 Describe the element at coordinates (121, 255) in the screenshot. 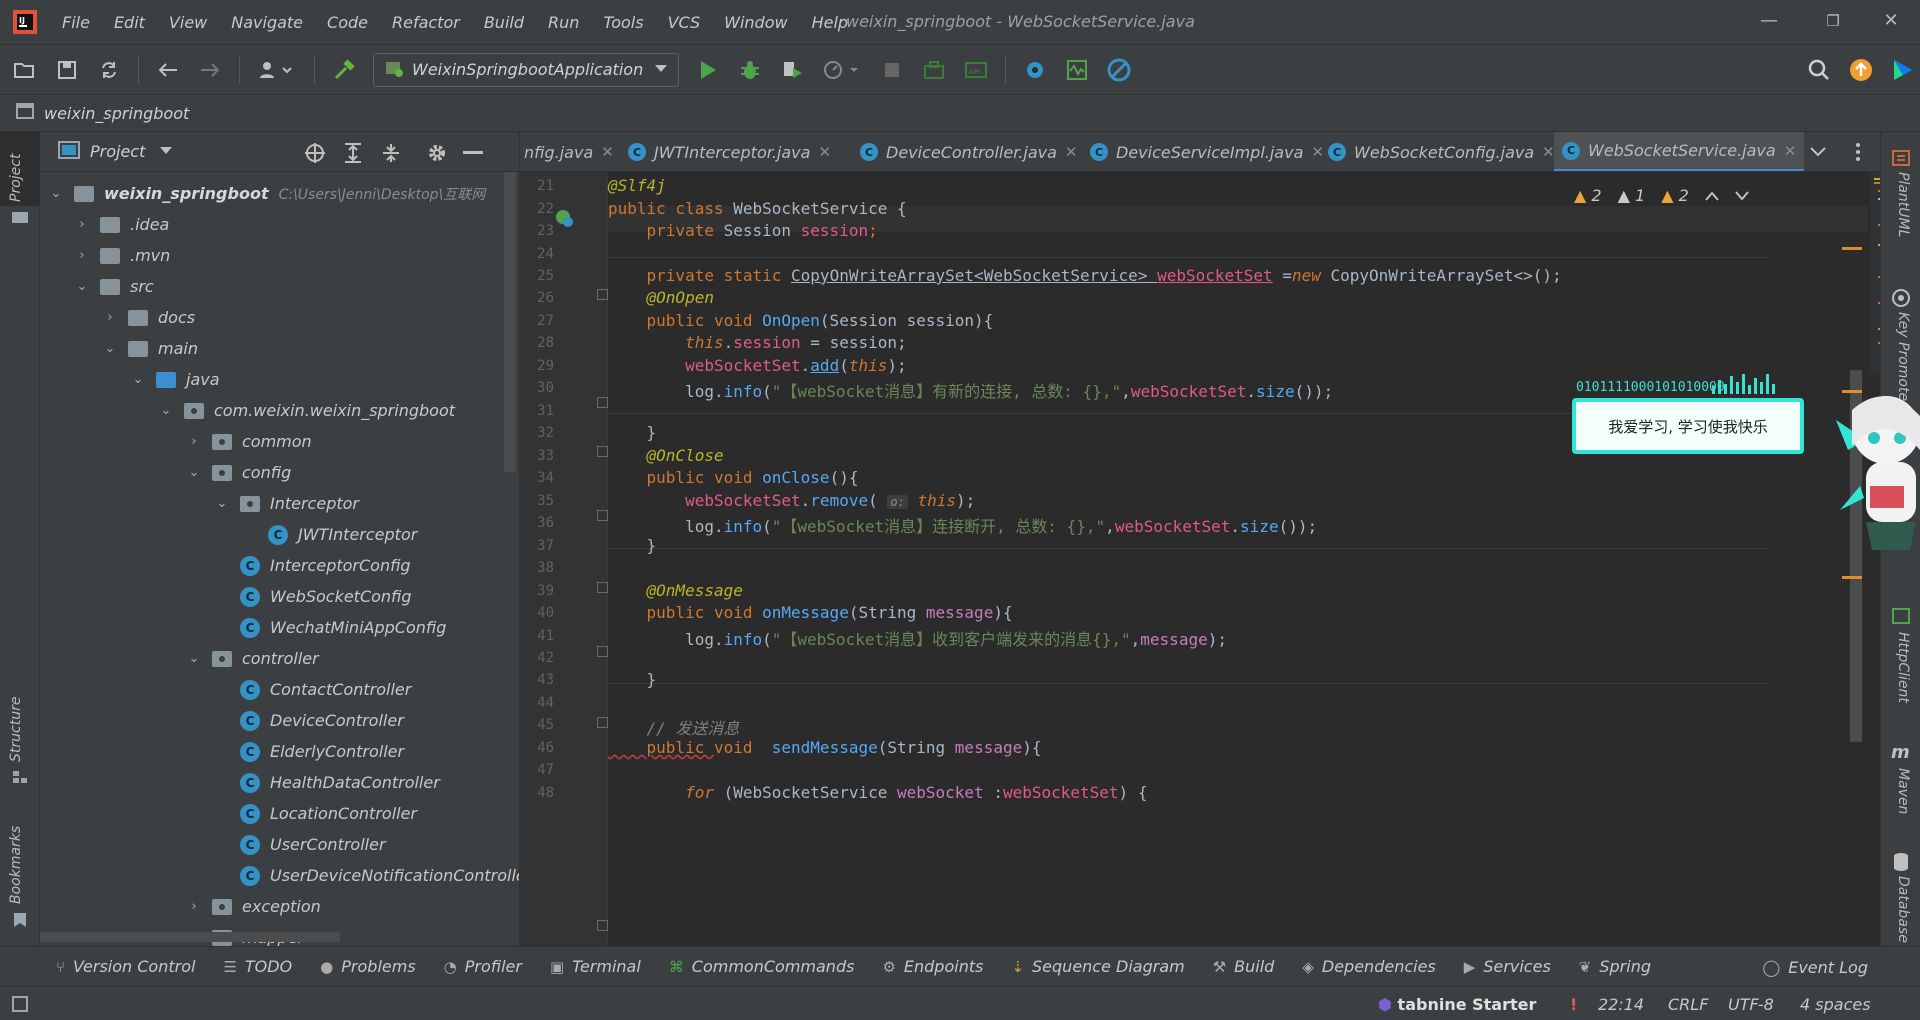

I see `tree-item: › .mvn` at that location.